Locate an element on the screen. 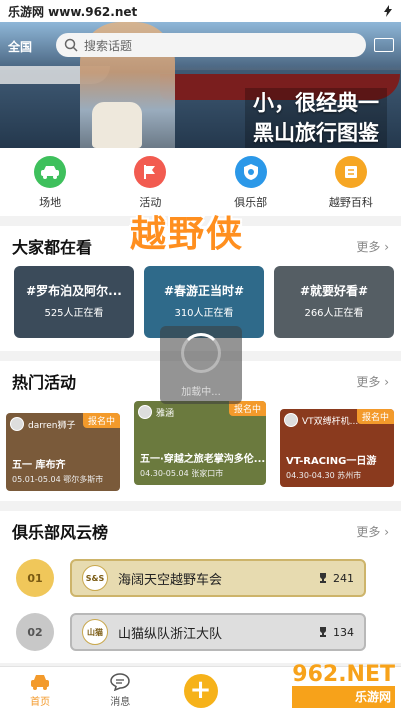  status-bar: 乐游网 www.962.net is located at coordinates (200, 11).